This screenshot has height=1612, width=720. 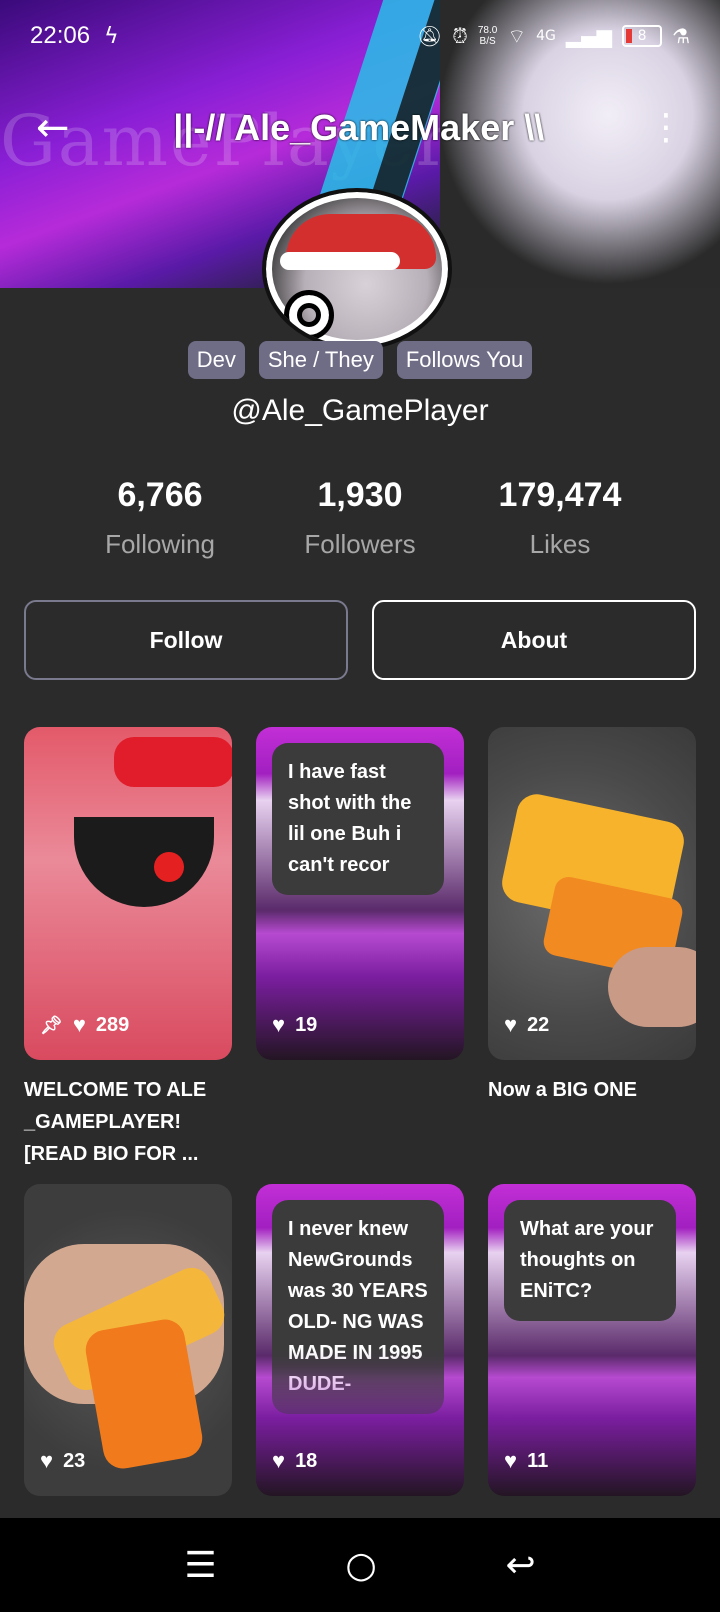 I want to click on post-item: ♥ 23, so click(x=128, y=1340).